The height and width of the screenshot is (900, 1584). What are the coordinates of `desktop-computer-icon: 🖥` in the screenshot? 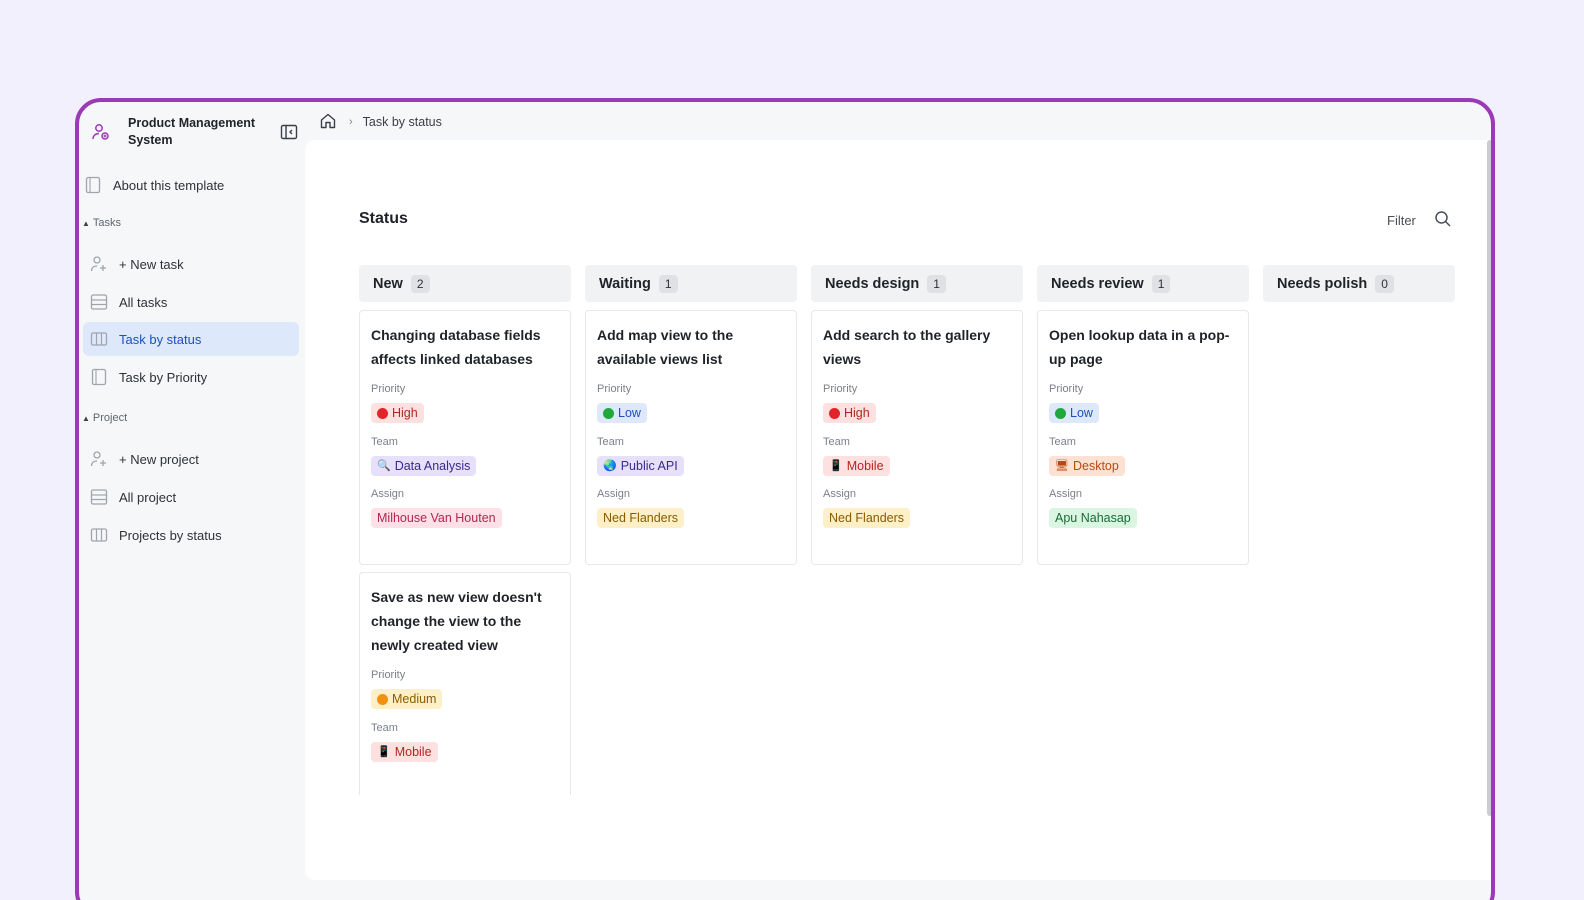 It's located at (1062, 465).